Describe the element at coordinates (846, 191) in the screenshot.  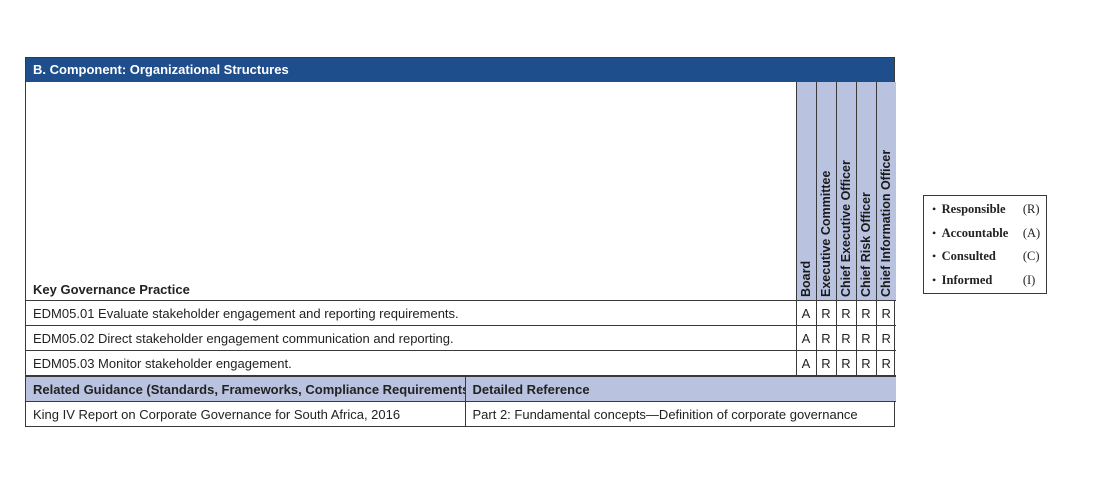
I see `role-header-ceo: Chief Executive Officer` at that location.